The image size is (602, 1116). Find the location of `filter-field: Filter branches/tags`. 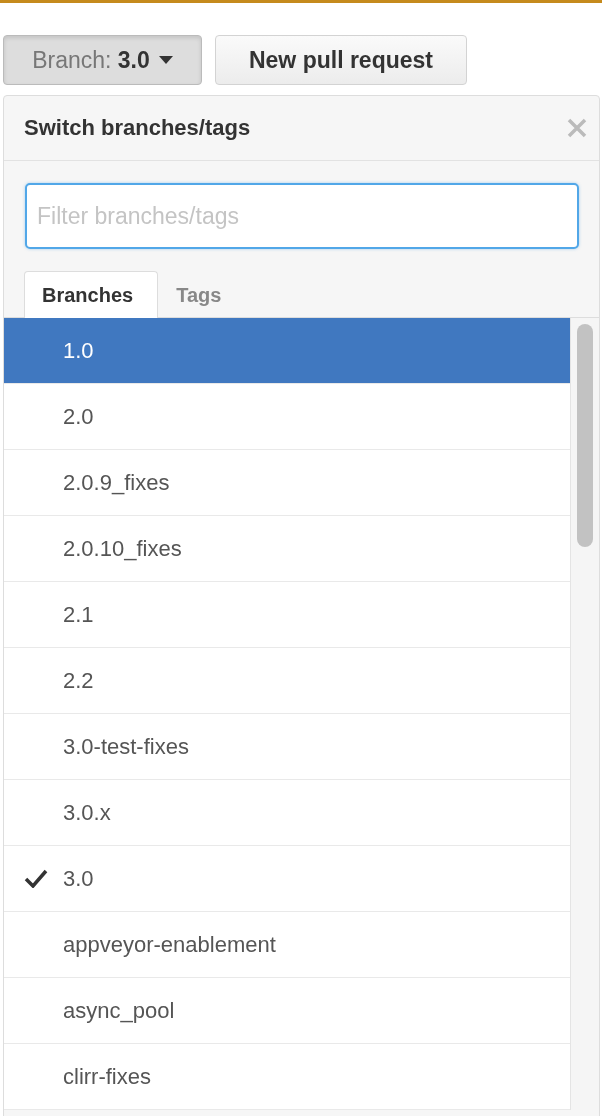

filter-field: Filter branches/tags is located at coordinates (302, 216).